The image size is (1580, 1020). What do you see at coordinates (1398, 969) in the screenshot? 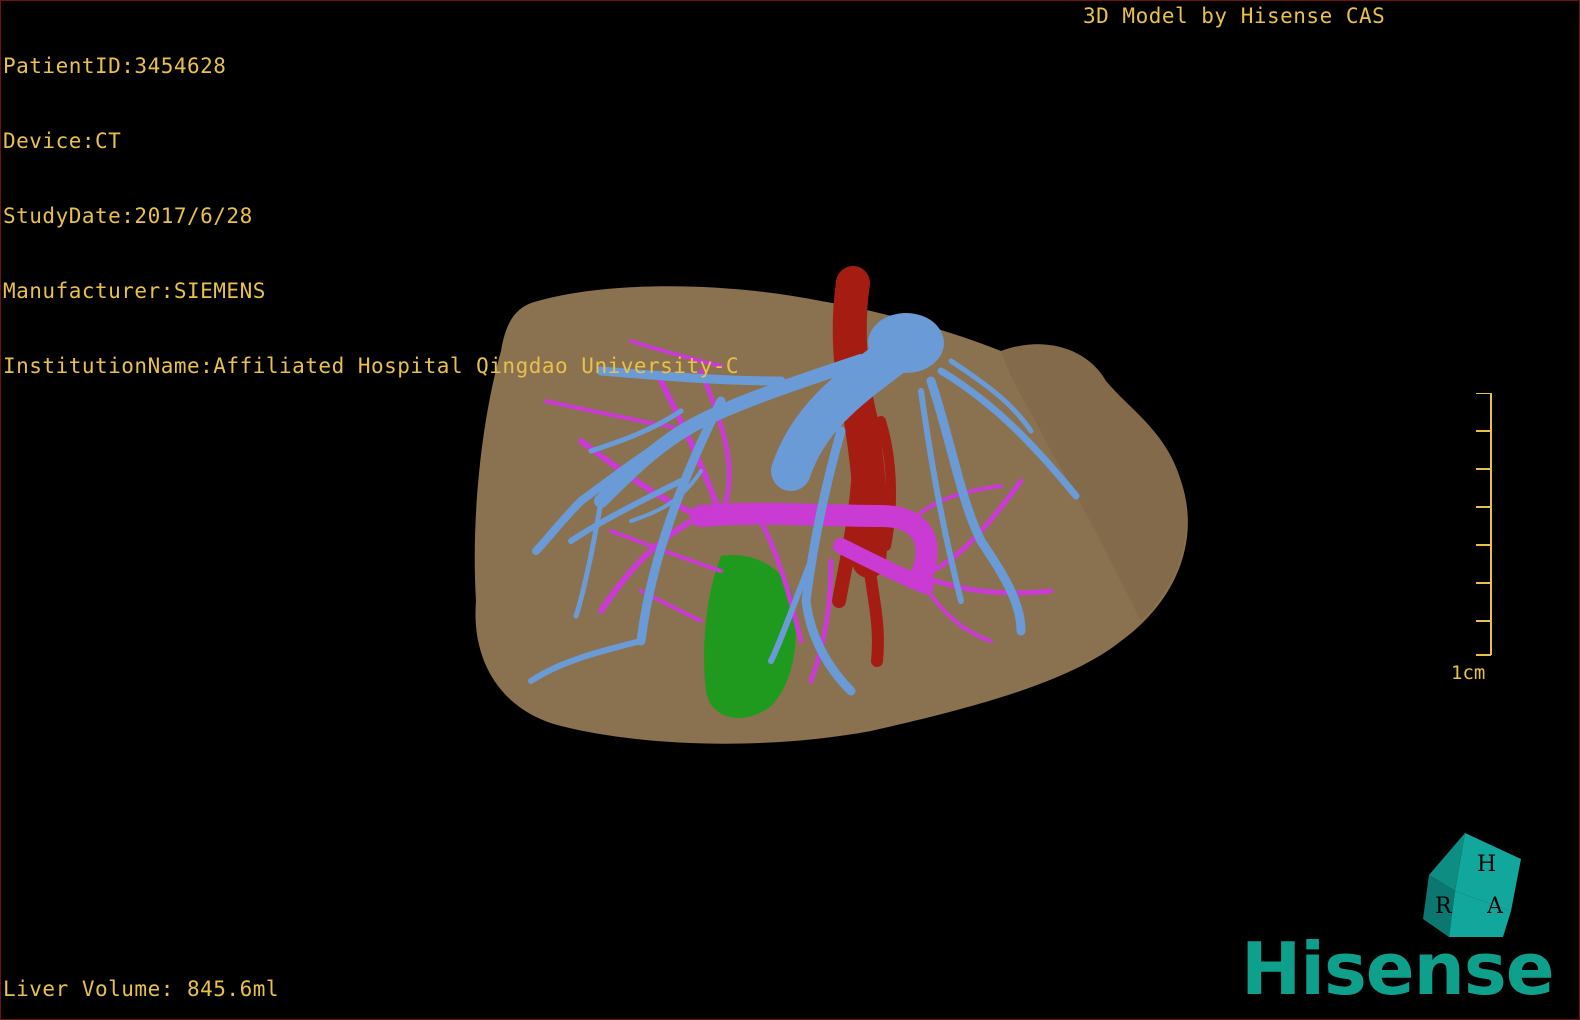
I see `hisense-logo: Hisense` at bounding box center [1398, 969].